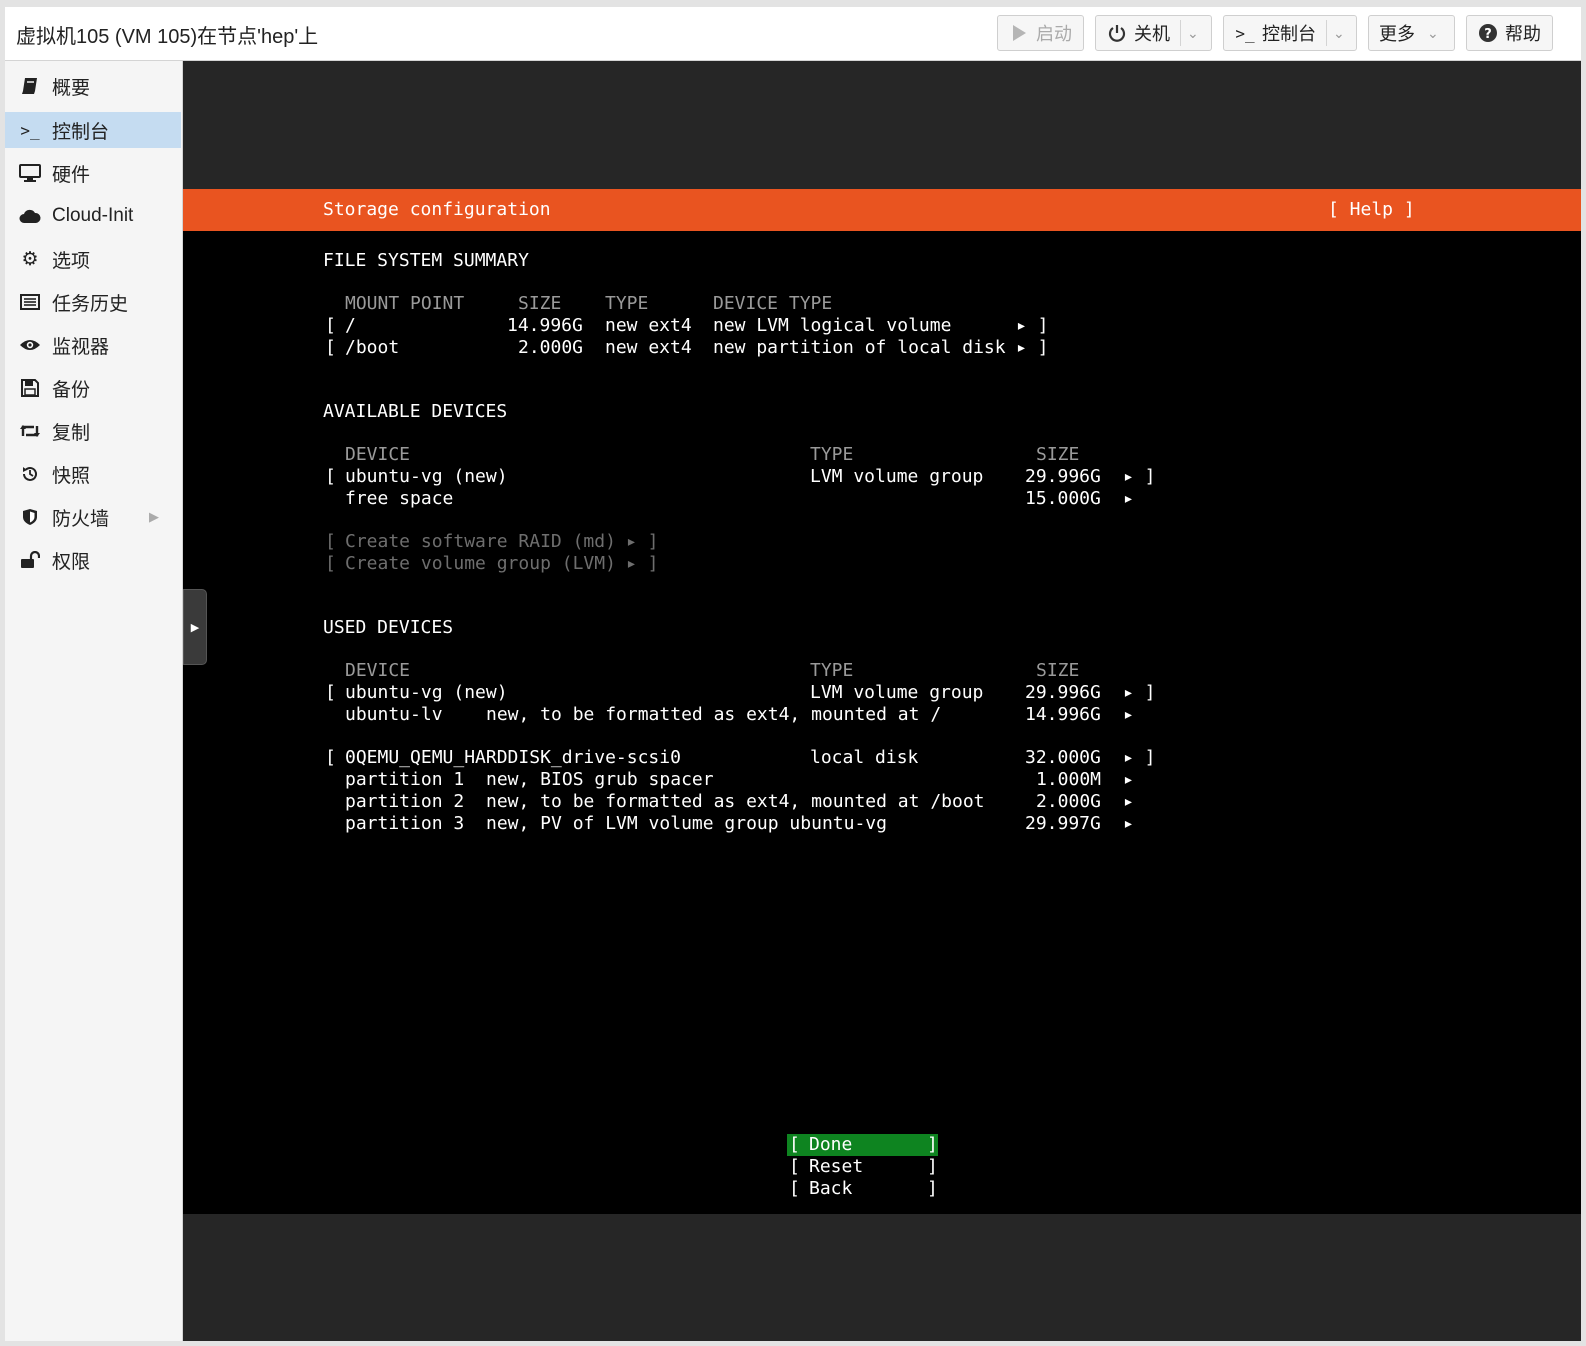  Describe the element at coordinates (30, 302) in the screenshot. I see `list-icon` at that location.